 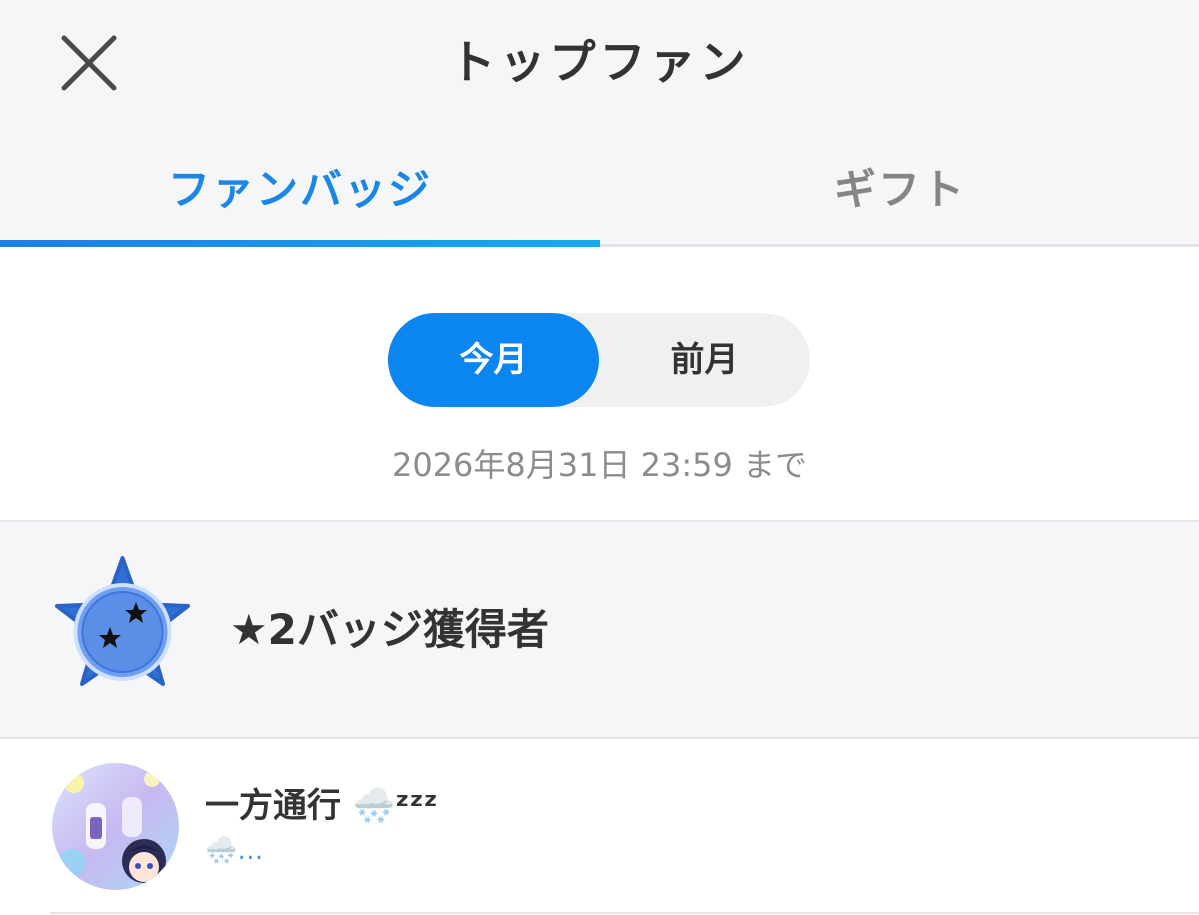 I want to click on this-month-button: 今月, so click(x=493, y=360).